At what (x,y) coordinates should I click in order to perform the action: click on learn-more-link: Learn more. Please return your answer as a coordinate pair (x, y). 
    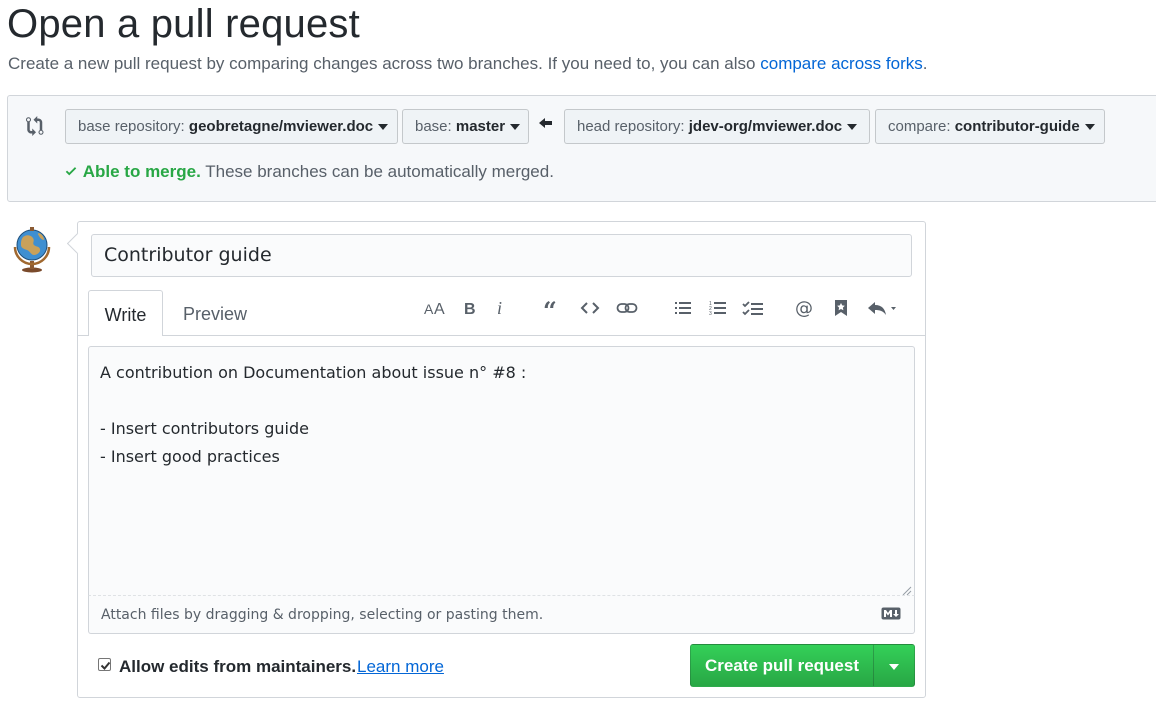
    Looking at the image, I should click on (400, 667).